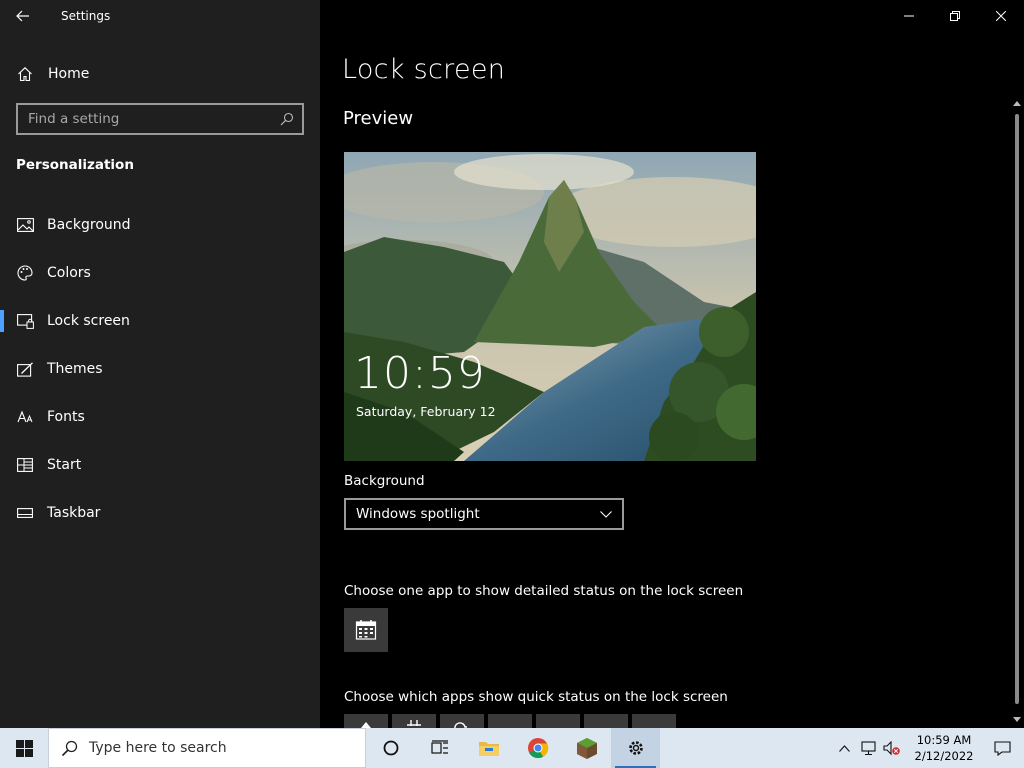  Describe the element at coordinates (25, 513) in the screenshot. I see `taskbar-icon` at that location.